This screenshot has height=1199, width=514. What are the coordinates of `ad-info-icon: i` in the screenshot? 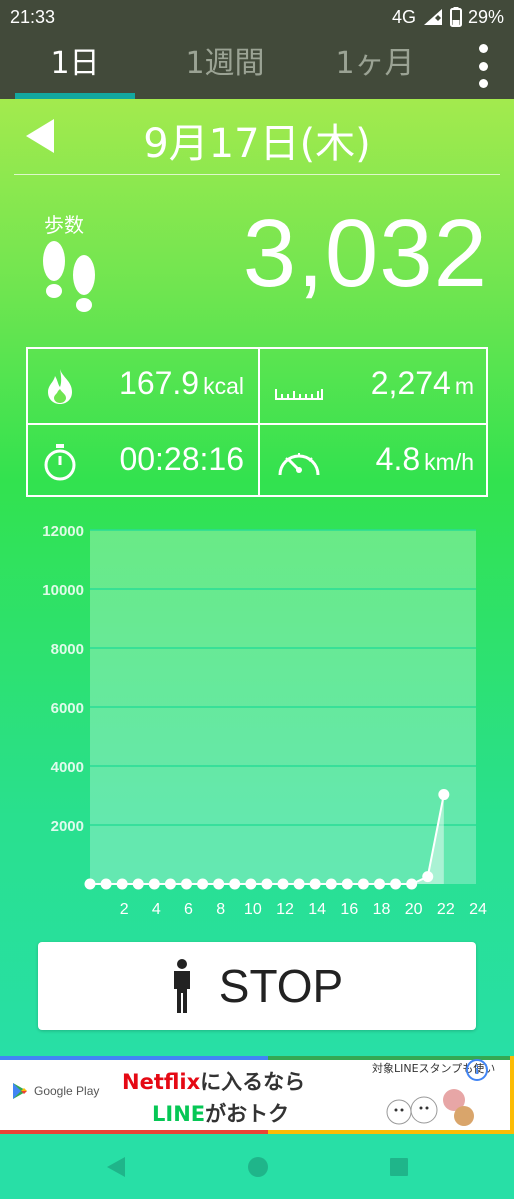 It's located at (477, 1070).